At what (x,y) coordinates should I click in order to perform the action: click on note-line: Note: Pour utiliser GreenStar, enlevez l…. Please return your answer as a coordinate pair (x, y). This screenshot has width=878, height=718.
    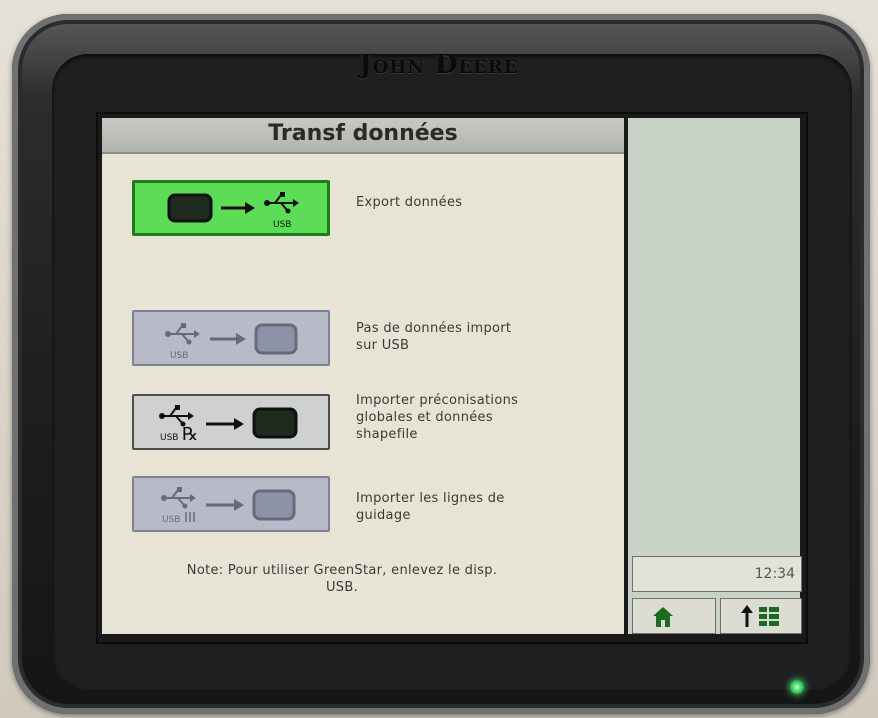
    Looking at the image, I should click on (342, 570).